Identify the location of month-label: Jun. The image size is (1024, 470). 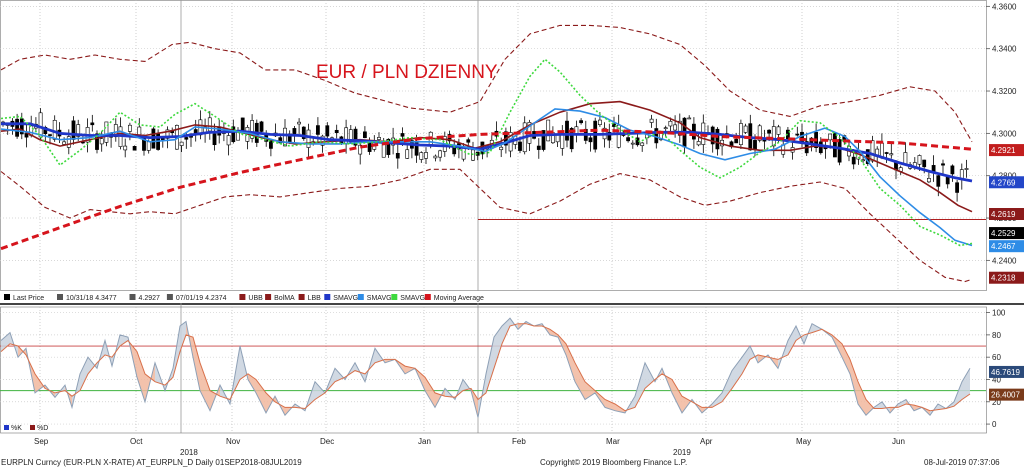
(898, 441).